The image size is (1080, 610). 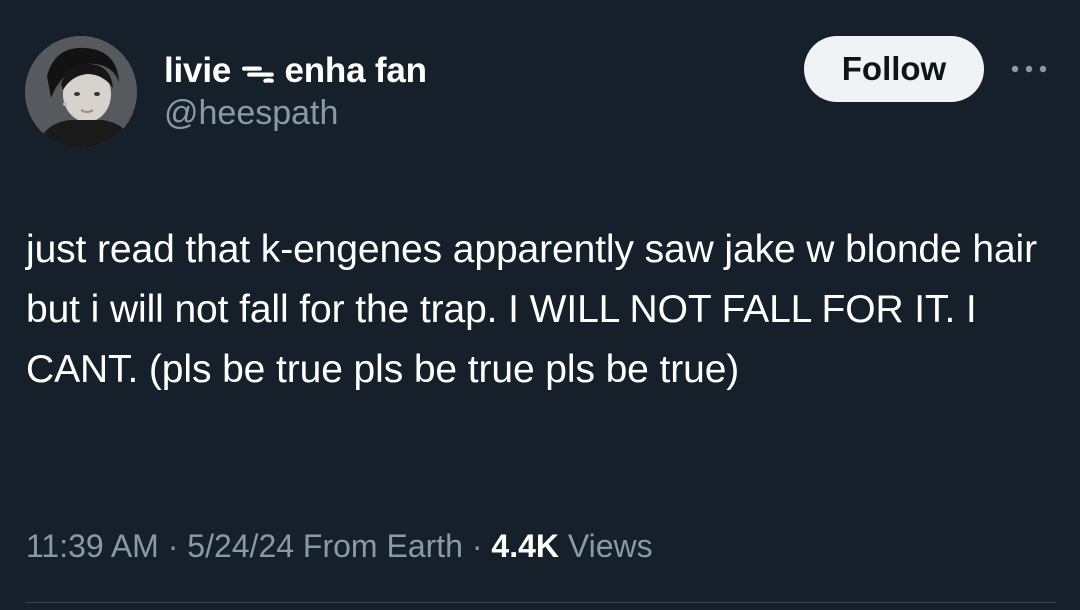 I want to click on more-options-button, so click(x=1029, y=69).